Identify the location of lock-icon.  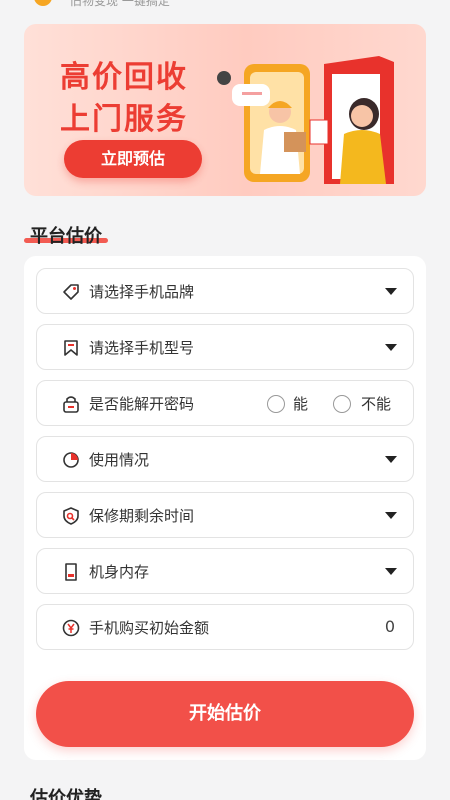
(71, 404).